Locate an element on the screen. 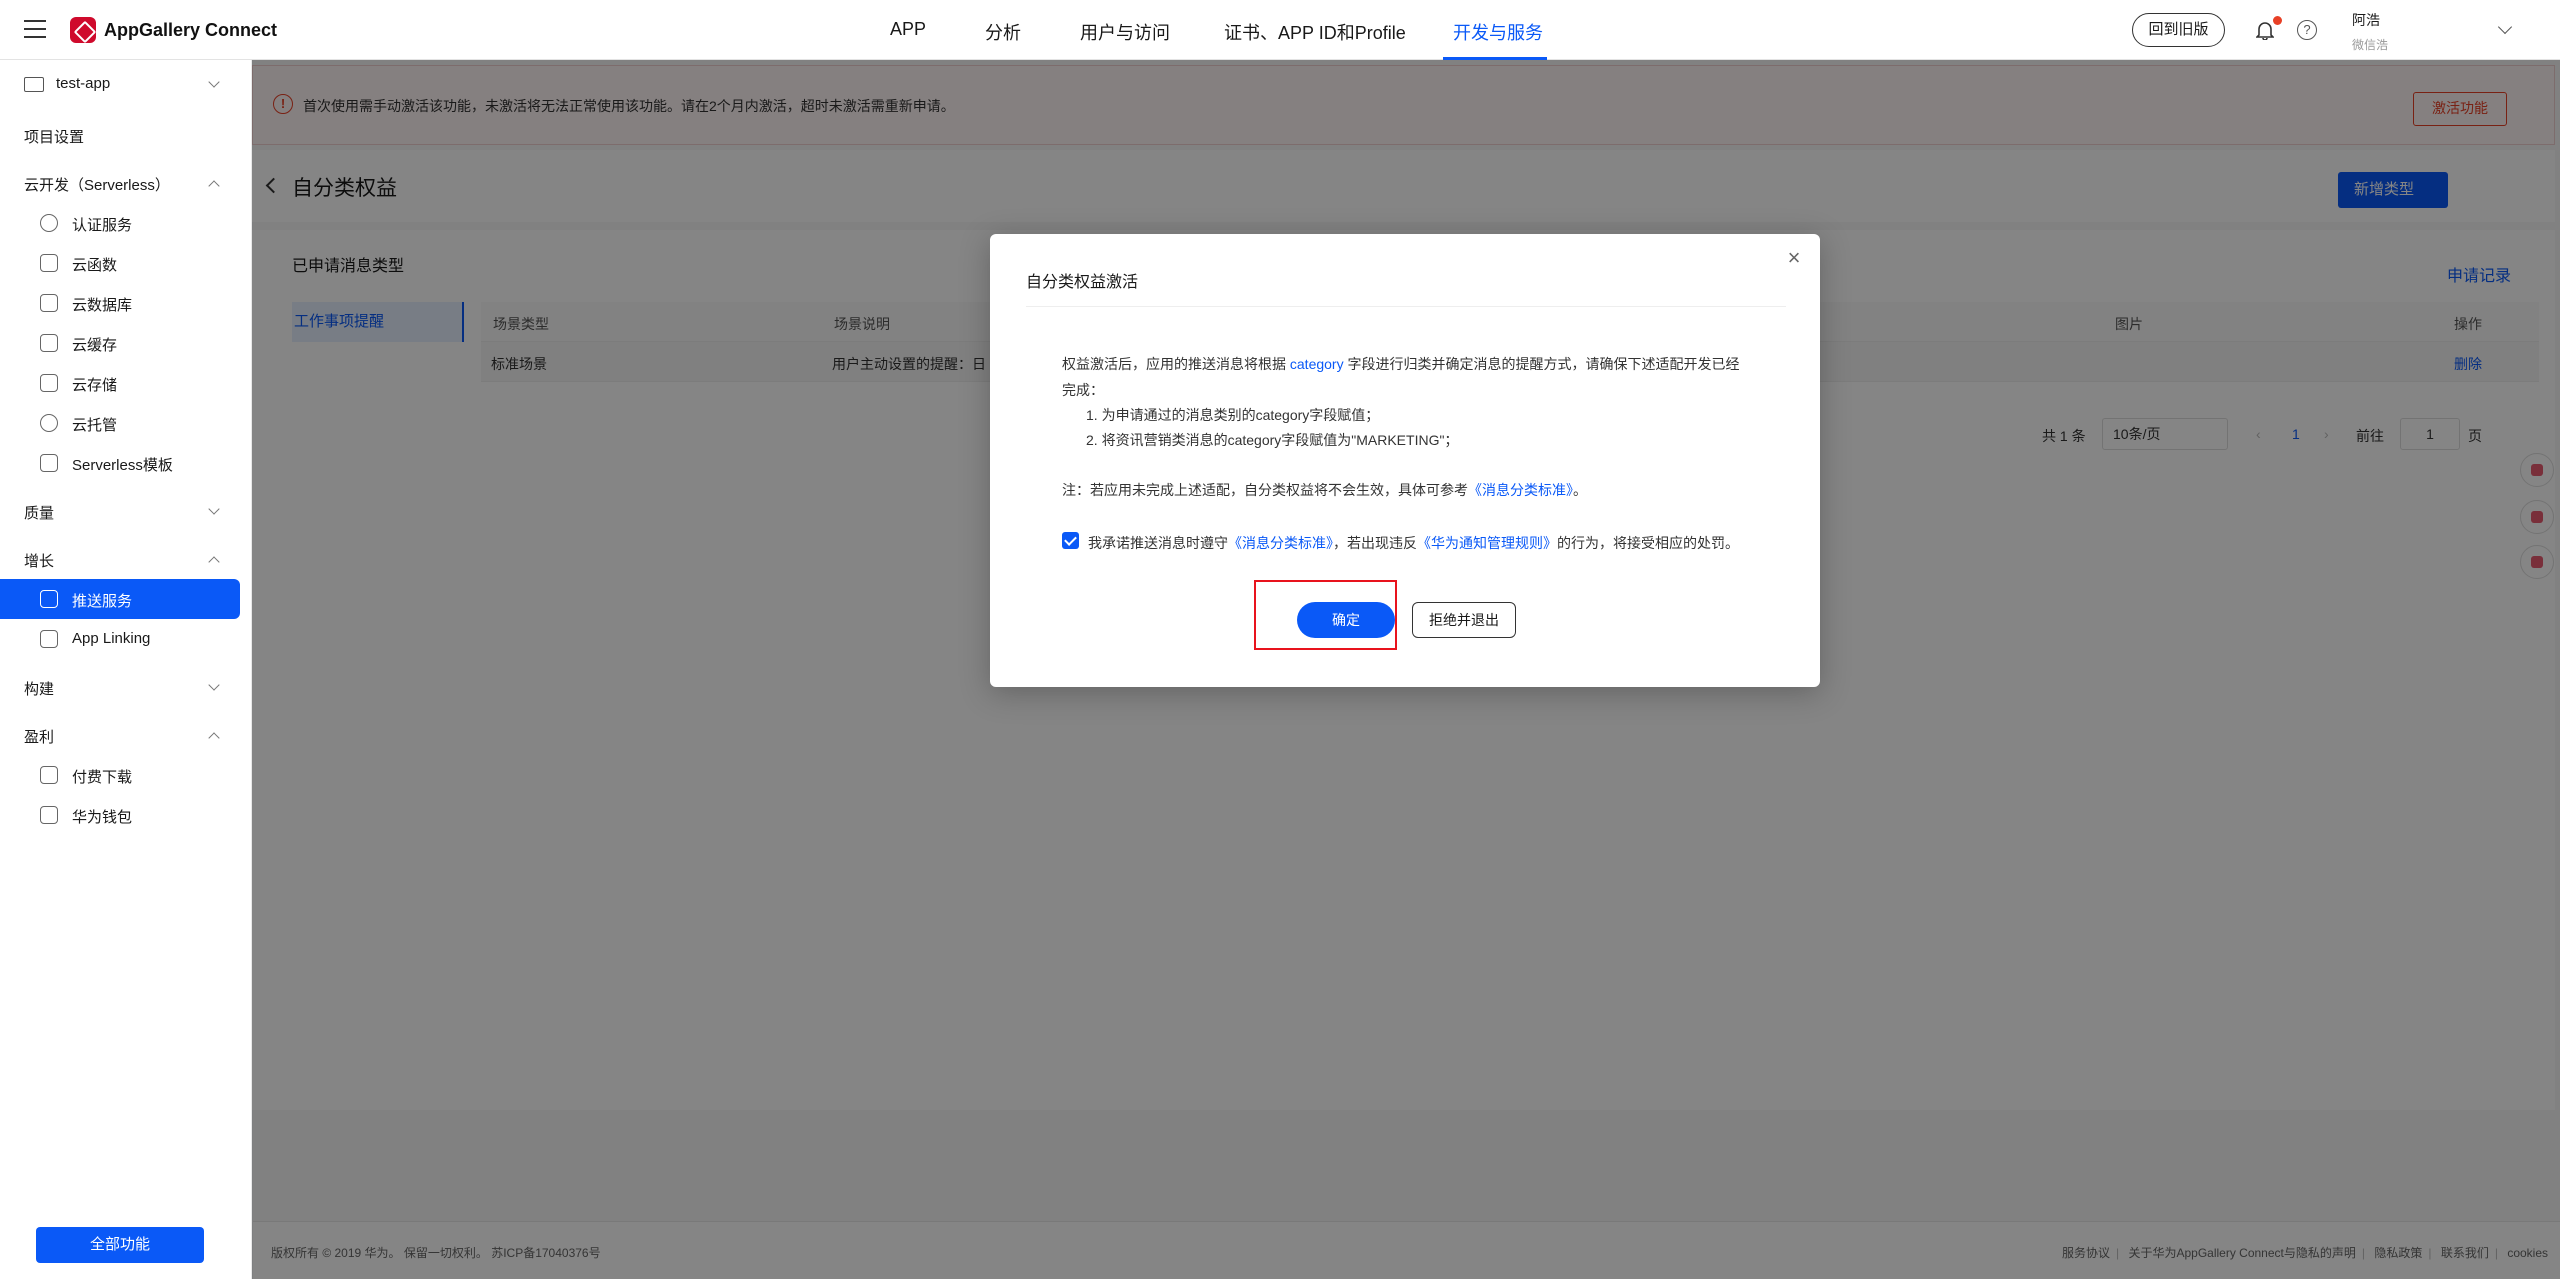  sidebar-item-app-linking: App Linking is located at coordinates (126, 639).